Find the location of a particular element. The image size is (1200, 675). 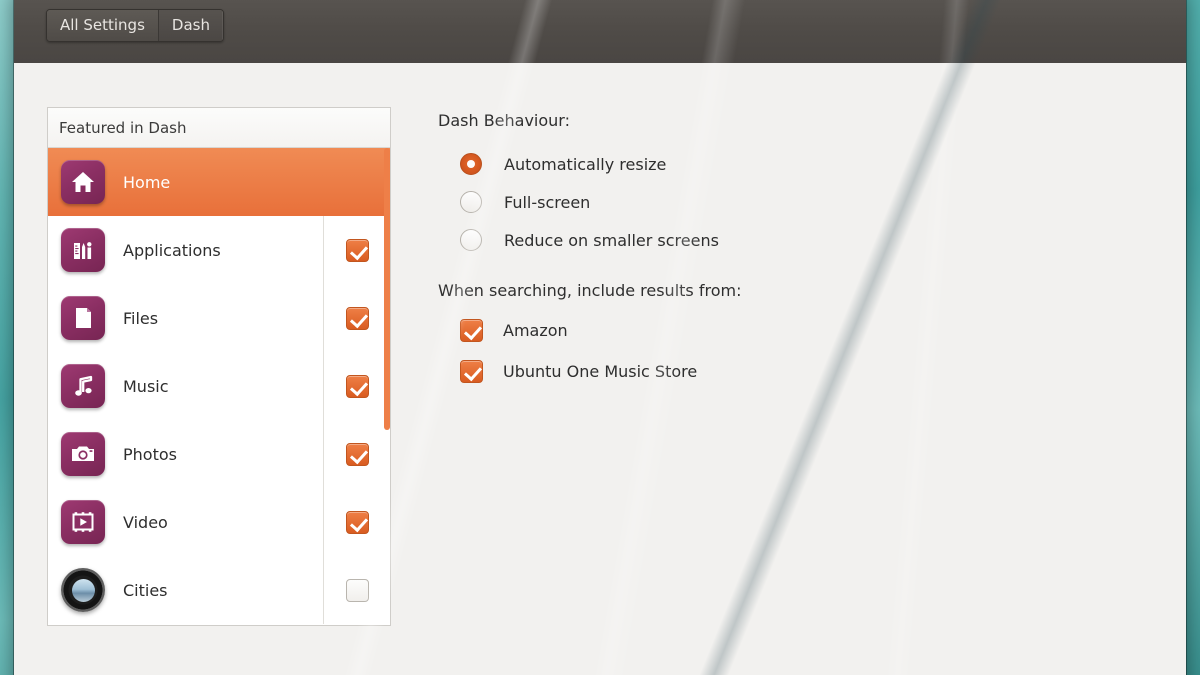

checkbox-label: Amazon is located at coordinates (535, 330).